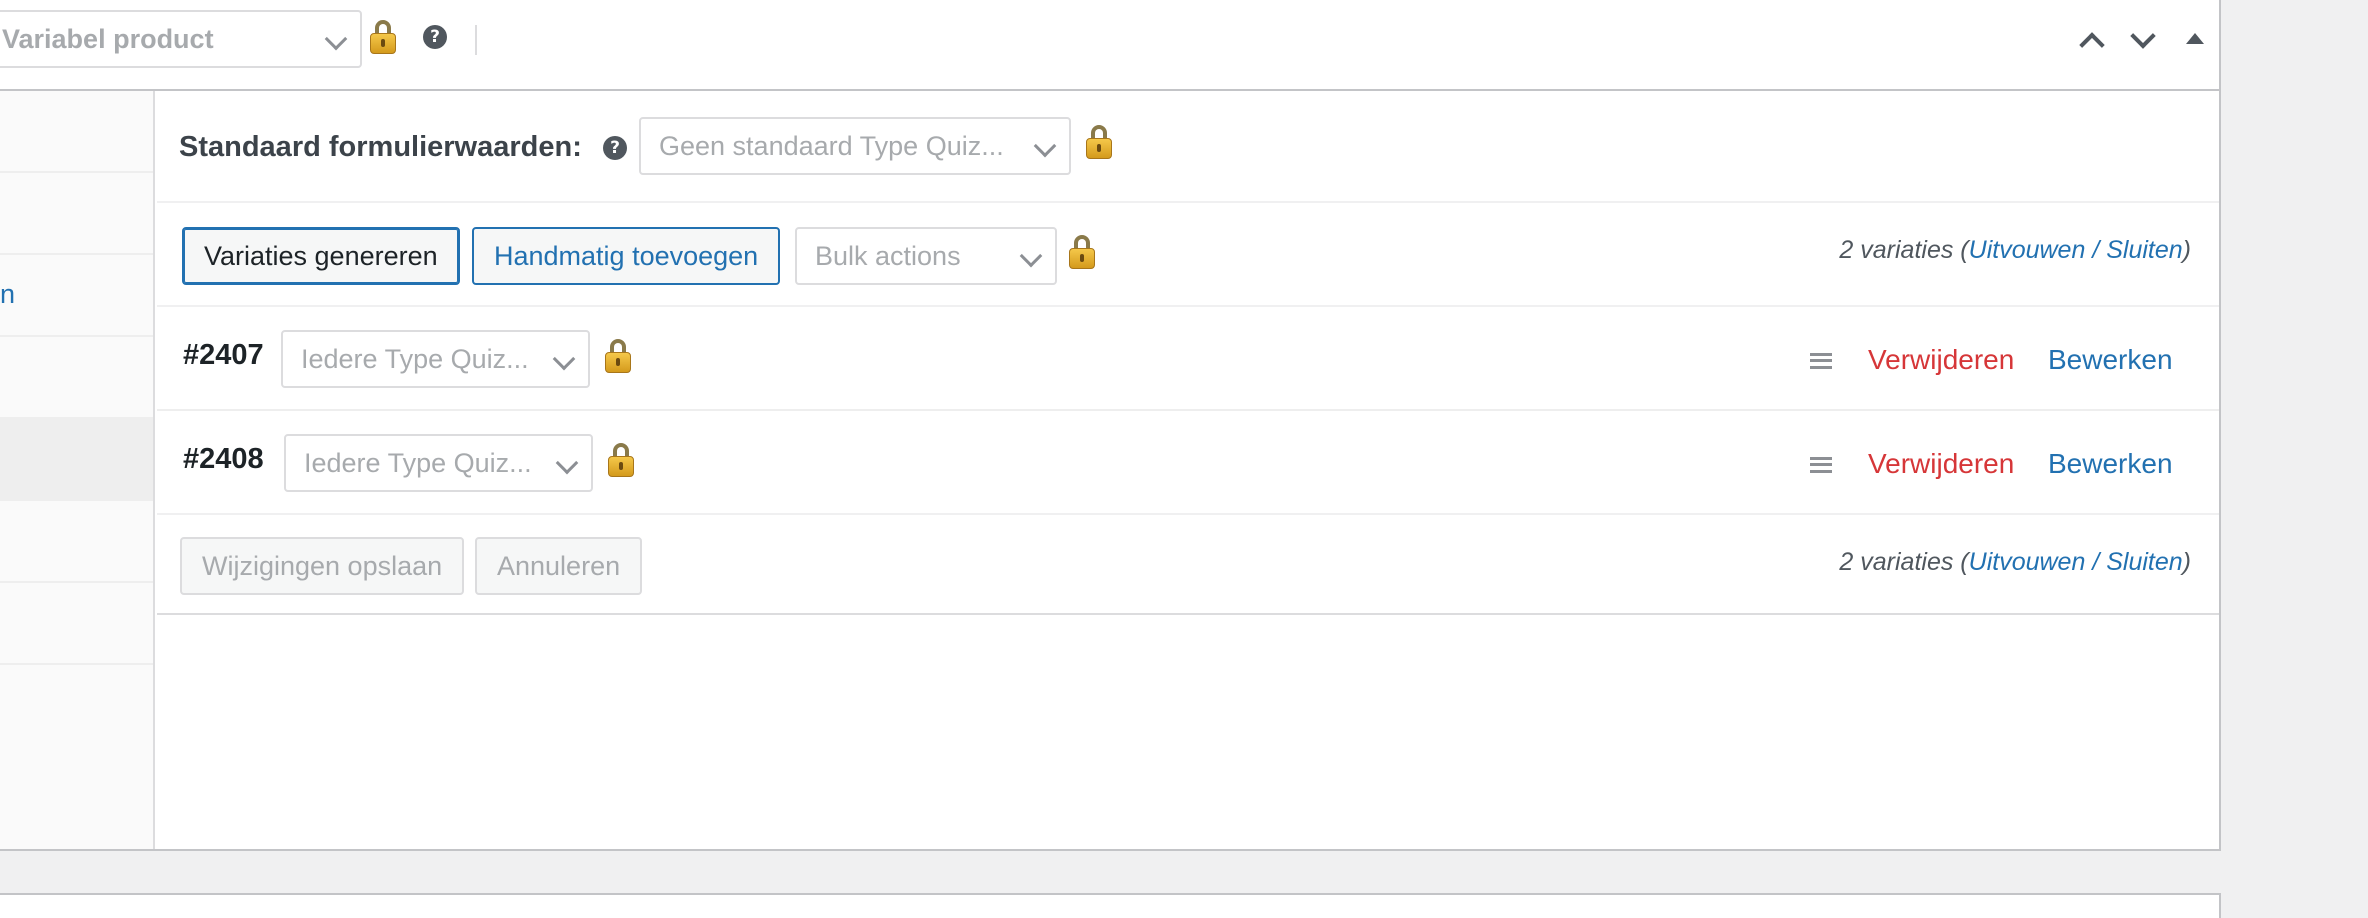 This screenshot has width=2368, height=918. What do you see at coordinates (223, 459) in the screenshot?
I see `variation-id: #2408` at bounding box center [223, 459].